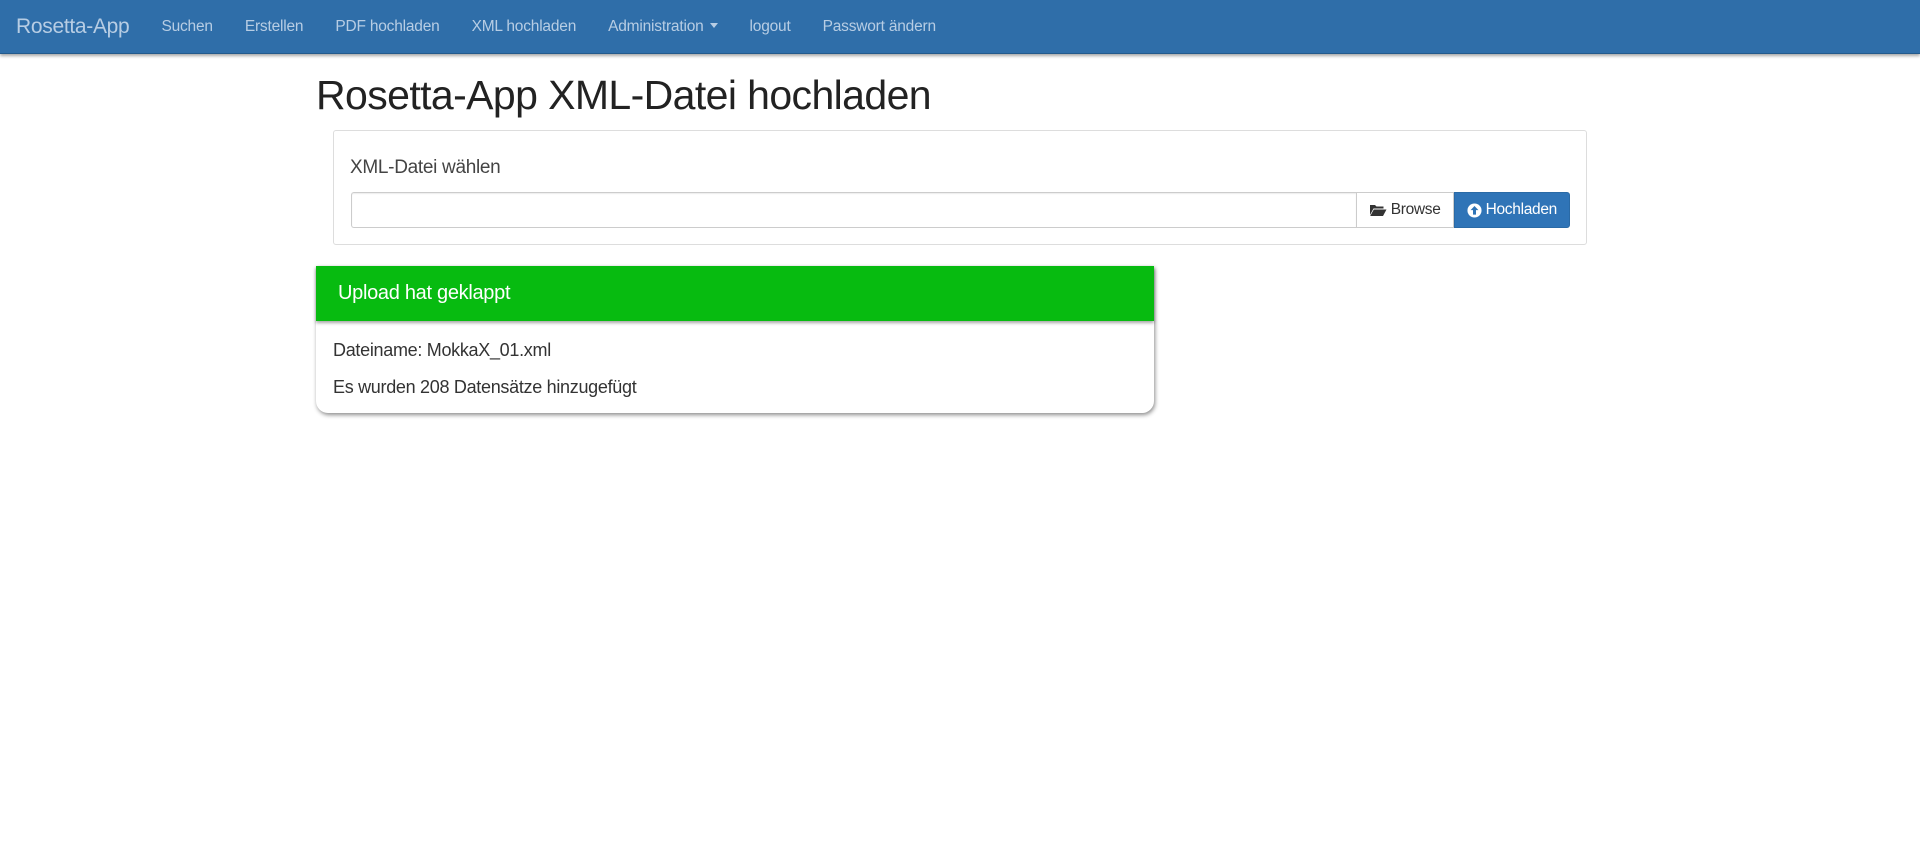 The image size is (1920, 850). I want to click on nav-item-xml-hochladen: XML hochladen, so click(524, 27).